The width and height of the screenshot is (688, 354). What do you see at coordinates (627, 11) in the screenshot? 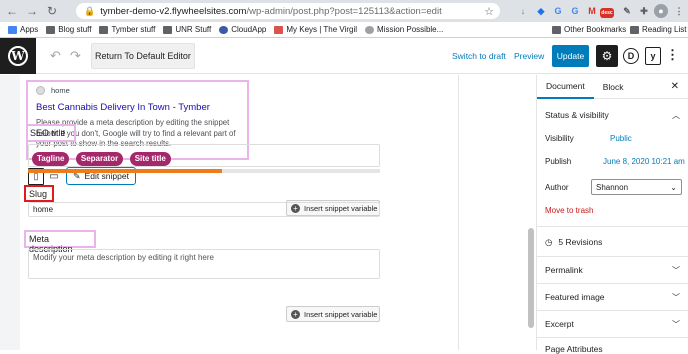
I see `eyedropper-extension-icon: ✎` at bounding box center [627, 11].